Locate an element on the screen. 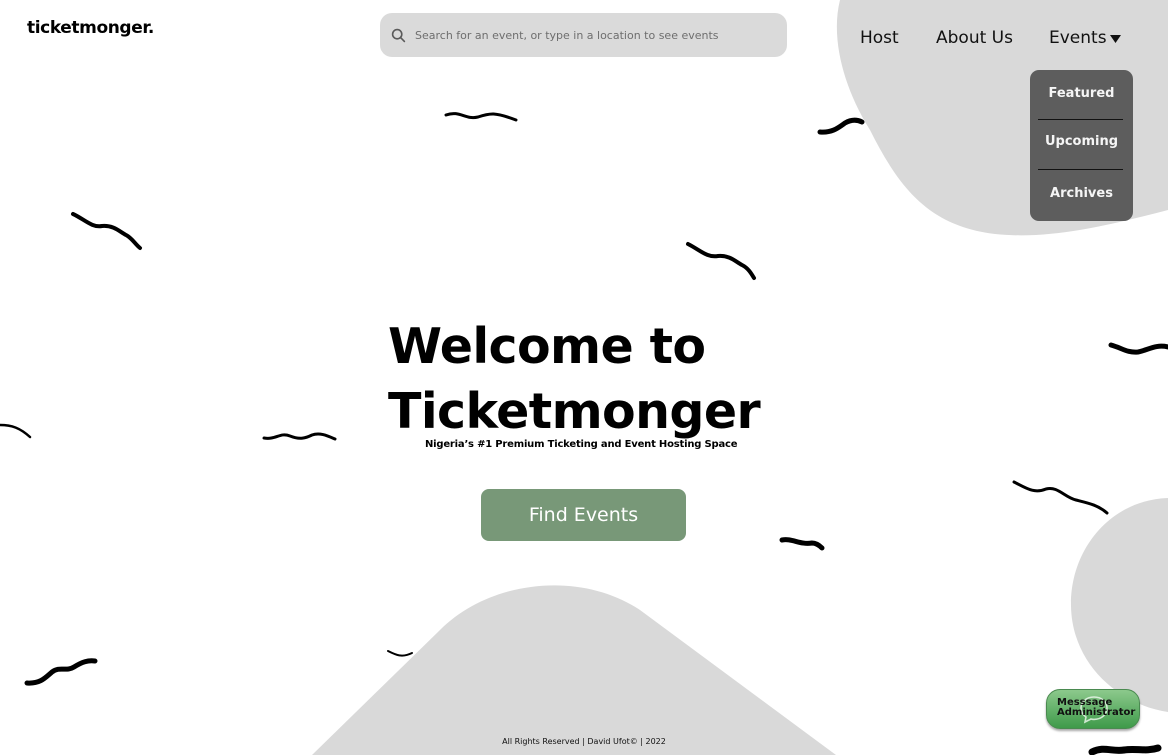  nav-events-label: Events is located at coordinates (1078, 38).